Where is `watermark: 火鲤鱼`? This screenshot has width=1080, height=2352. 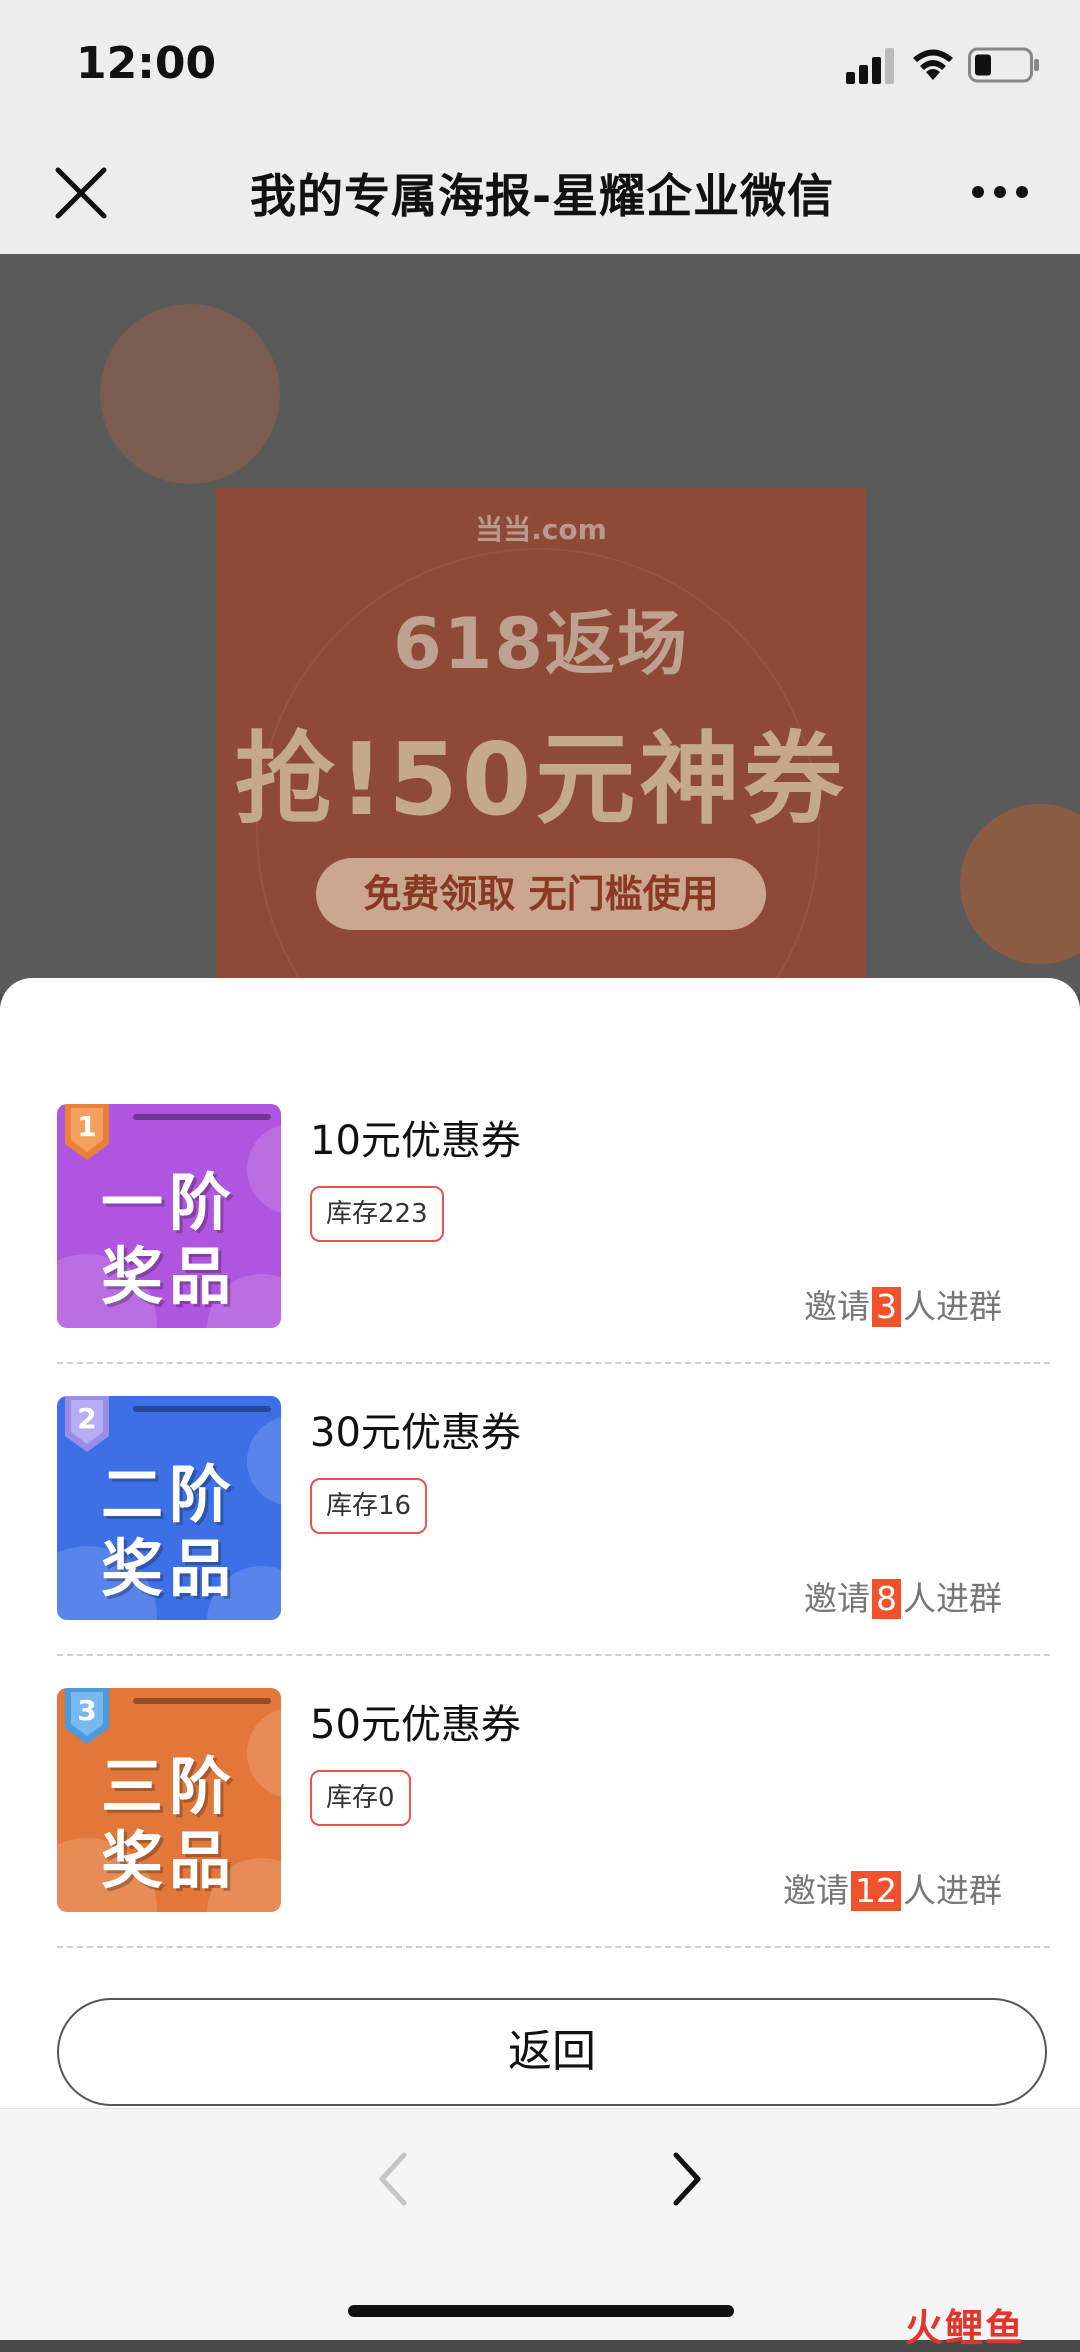
watermark: 火鲤鱼 is located at coordinates (965, 2328).